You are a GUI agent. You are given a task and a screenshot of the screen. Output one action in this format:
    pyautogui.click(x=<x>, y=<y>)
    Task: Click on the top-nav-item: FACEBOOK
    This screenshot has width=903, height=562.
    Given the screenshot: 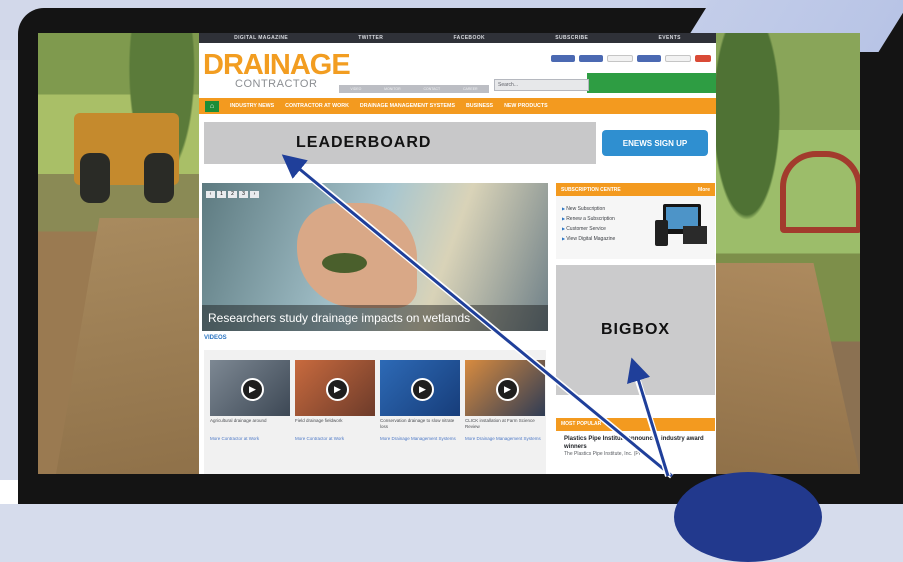 What is the action you would take?
    pyautogui.click(x=470, y=38)
    